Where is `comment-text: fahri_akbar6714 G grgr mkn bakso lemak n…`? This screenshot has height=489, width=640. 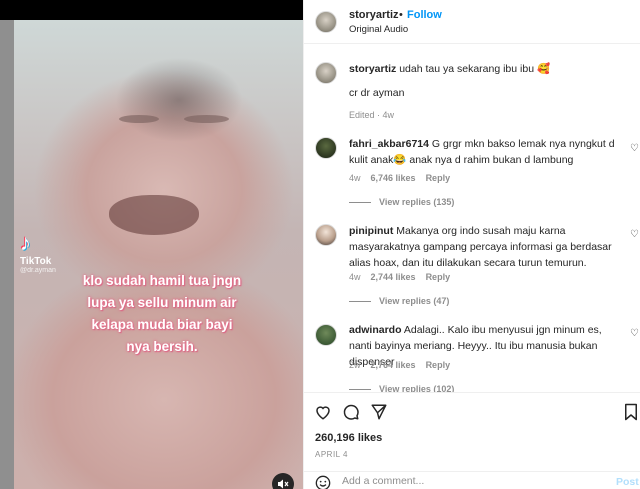
comment-text: fahri_akbar6714 G grgr mkn bakso lemak n… is located at coordinates (484, 152).